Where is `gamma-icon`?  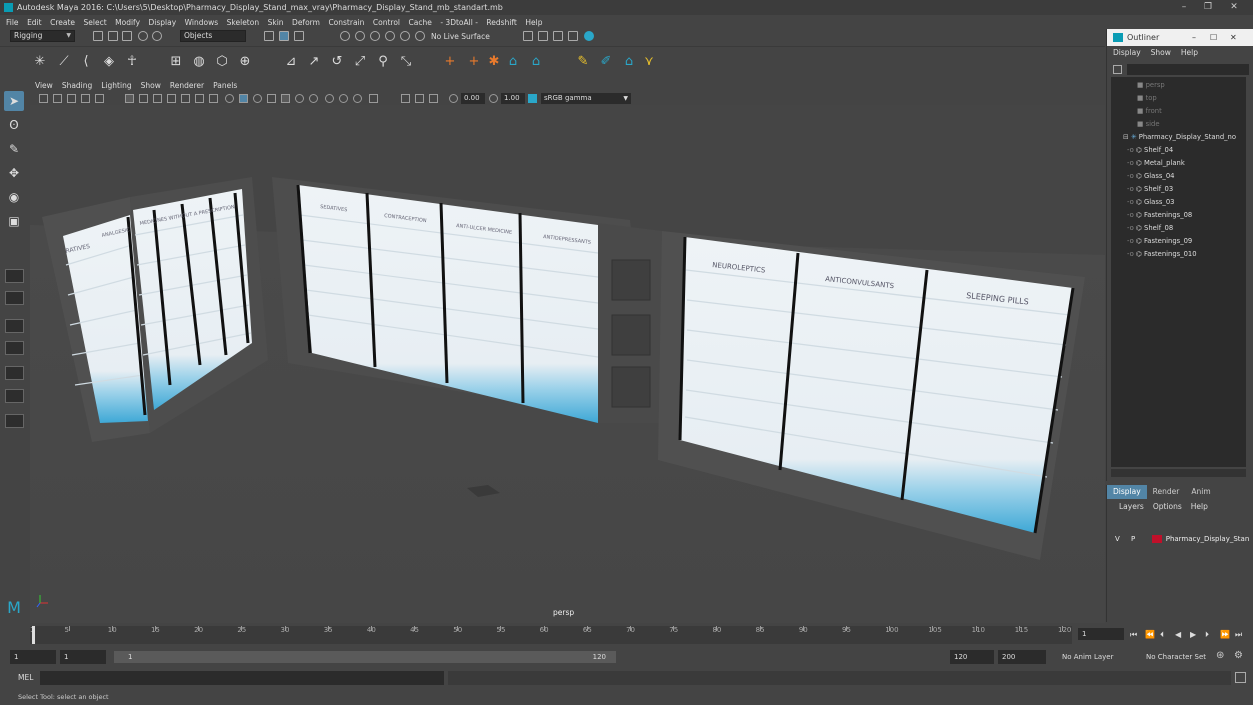 gamma-icon is located at coordinates (493, 98).